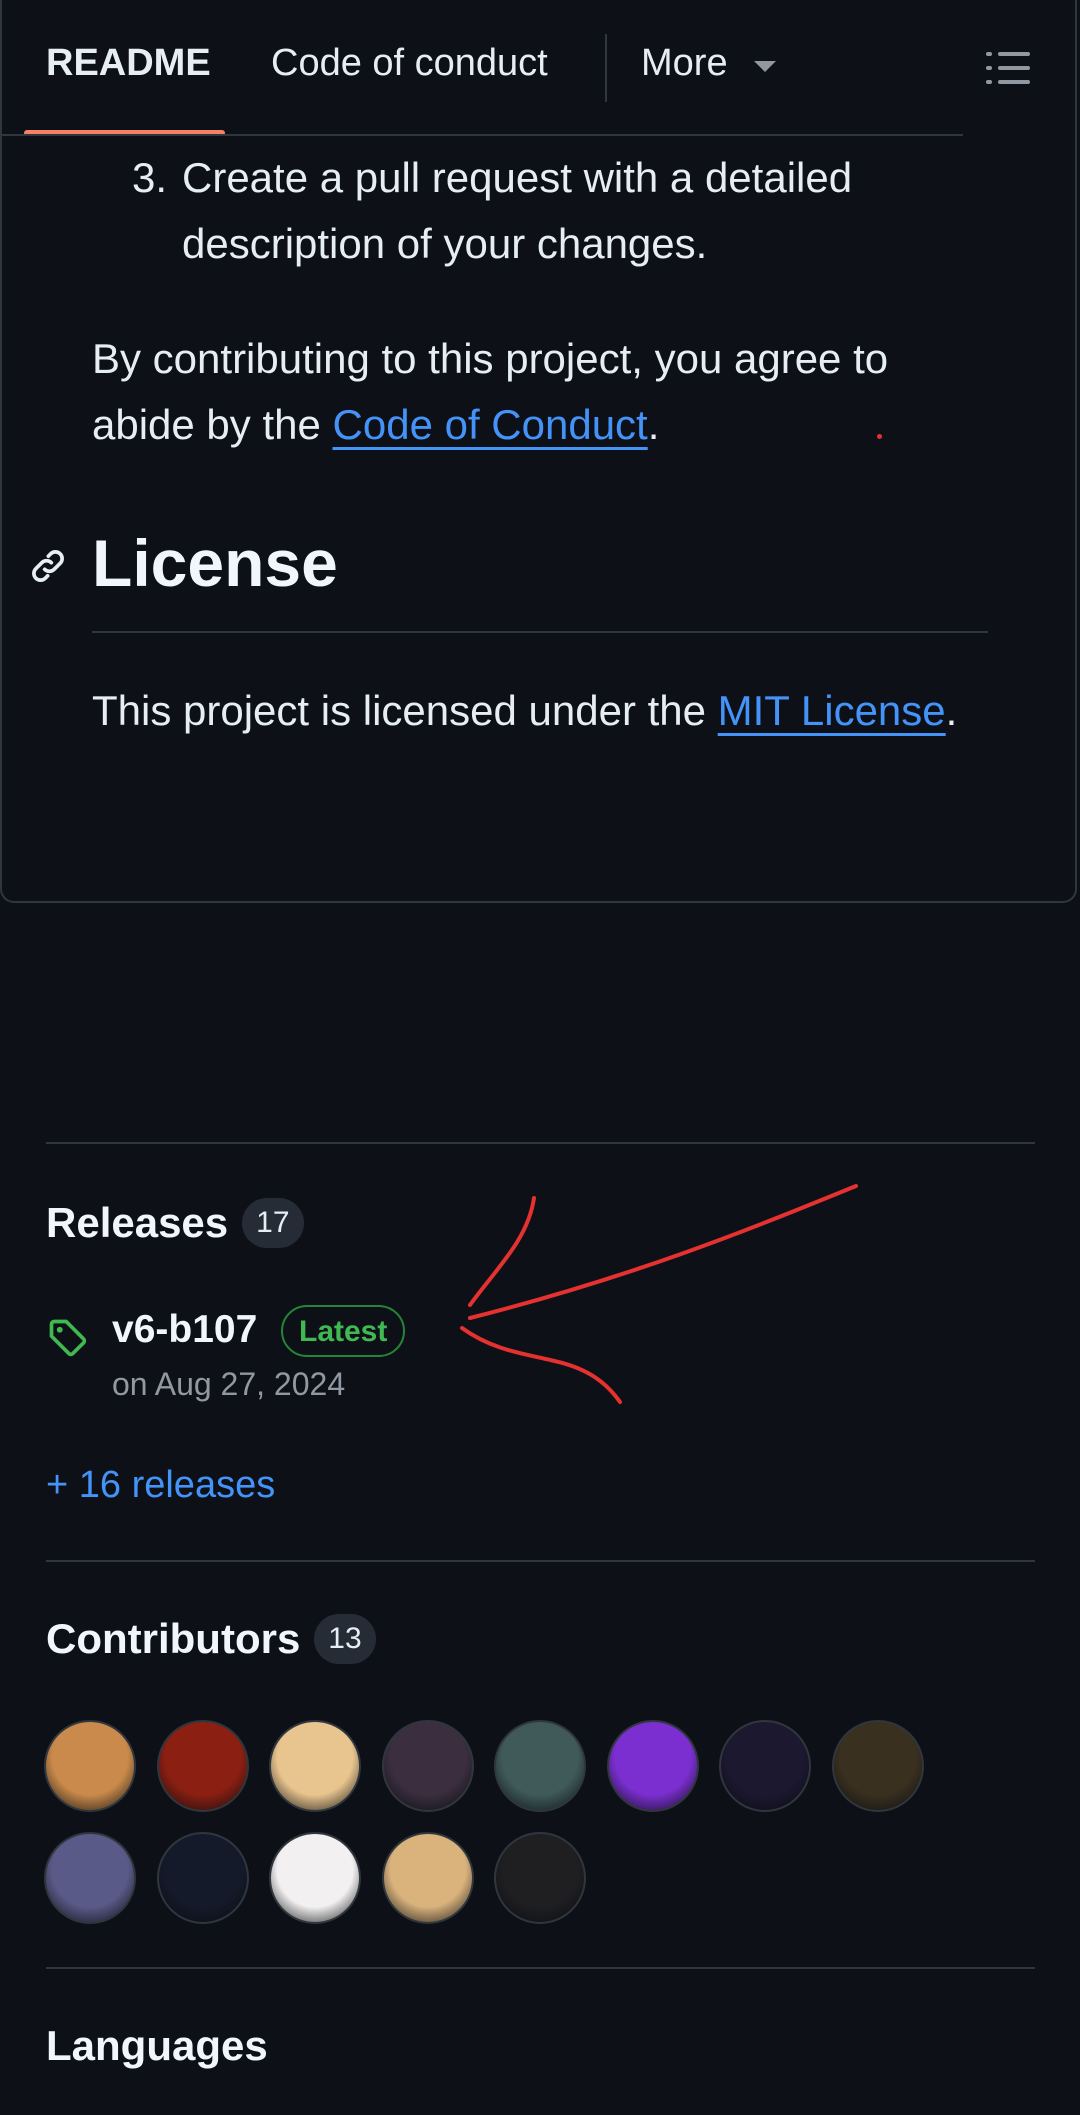 The height and width of the screenshot is (2115, 1080). What do you see at coordinates (128, 63) in the screenshot?
I see `tab-readme: README` at bounding box center [128, 63].